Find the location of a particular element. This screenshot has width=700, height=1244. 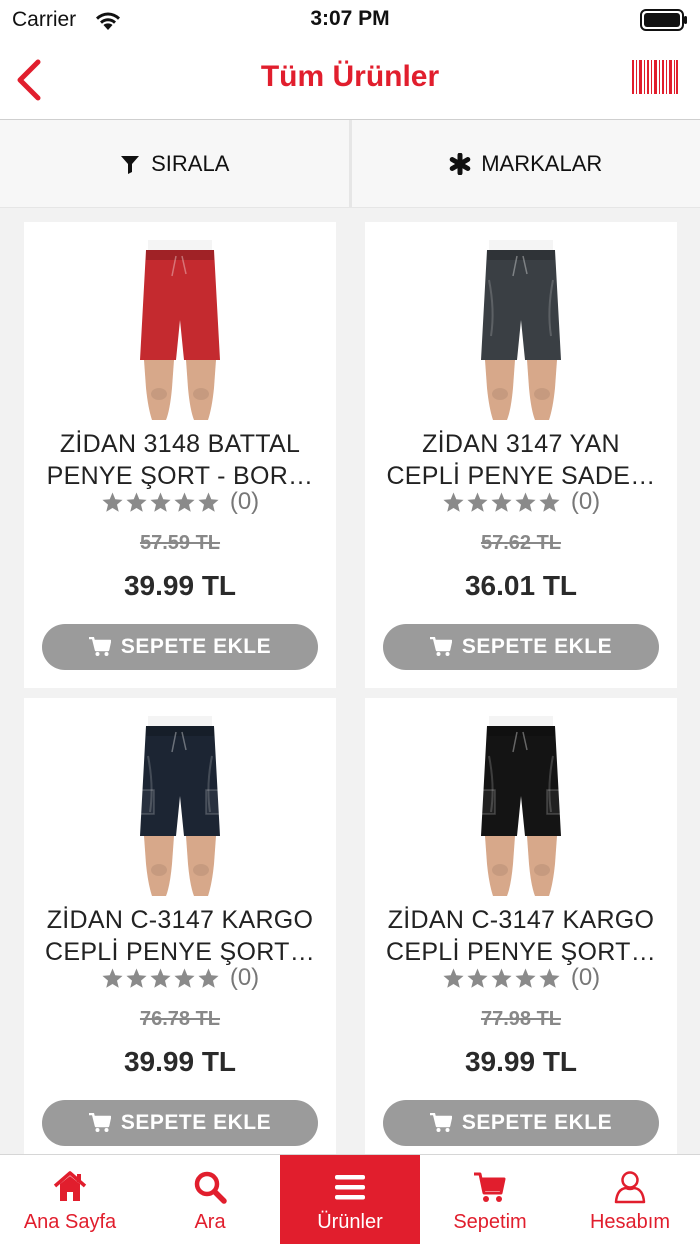

tab-label: Ürünler is located at coordinates (350, 1222).